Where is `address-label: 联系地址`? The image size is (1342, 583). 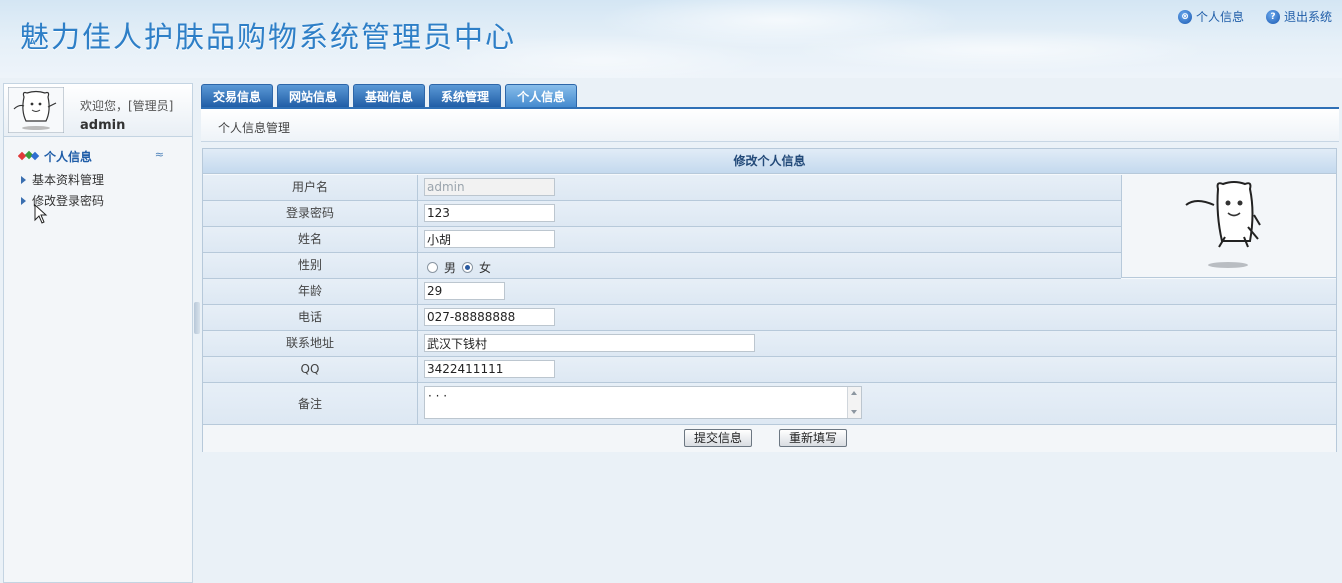 address-label: 联系地址 is located at coordinates (310, 343).